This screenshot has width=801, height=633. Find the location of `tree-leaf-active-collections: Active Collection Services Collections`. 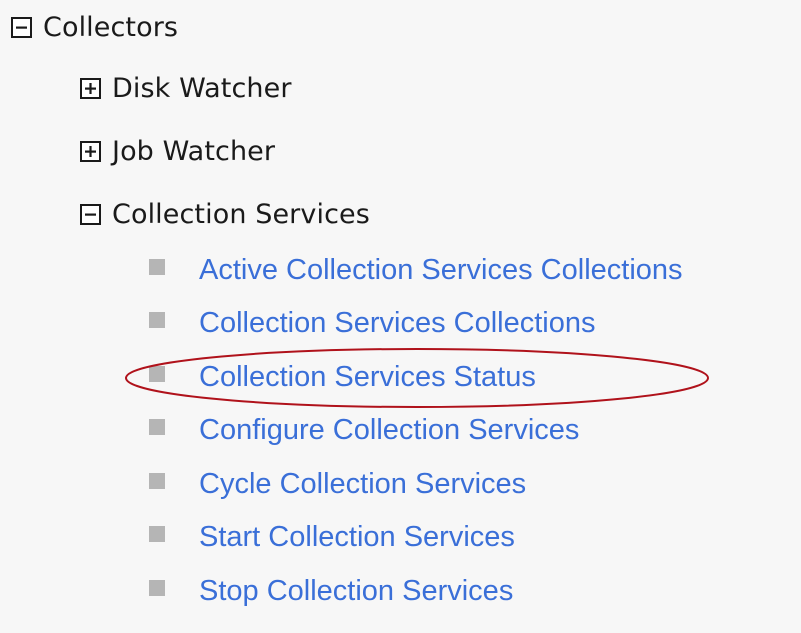

tree-leaf-active-collections: Active Collection Services Collections is located at coordinates (416, 270).